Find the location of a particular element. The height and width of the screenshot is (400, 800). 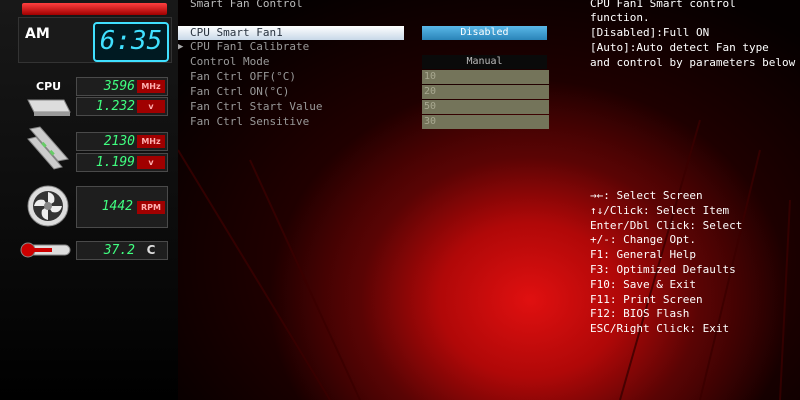

setting-label: Control Mode is located at coordinates (230, 61).